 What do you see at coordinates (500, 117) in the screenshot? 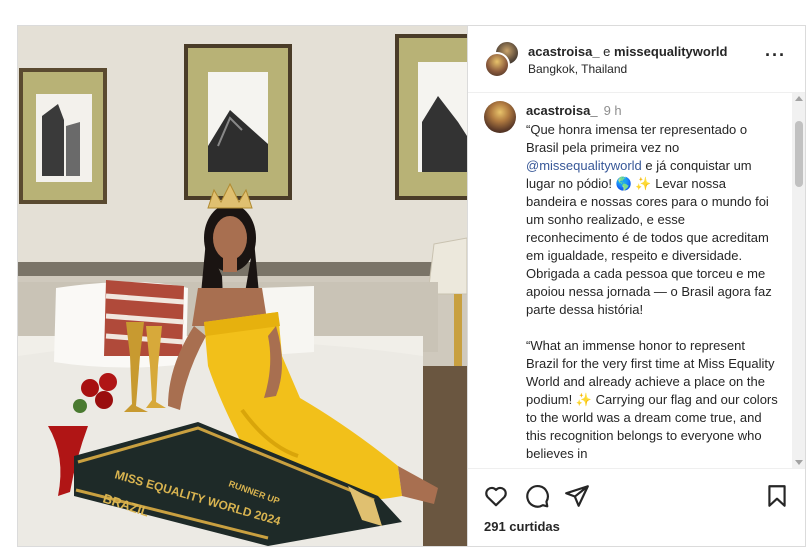
I see `caption-avatar` at bounding box center [500, 117].